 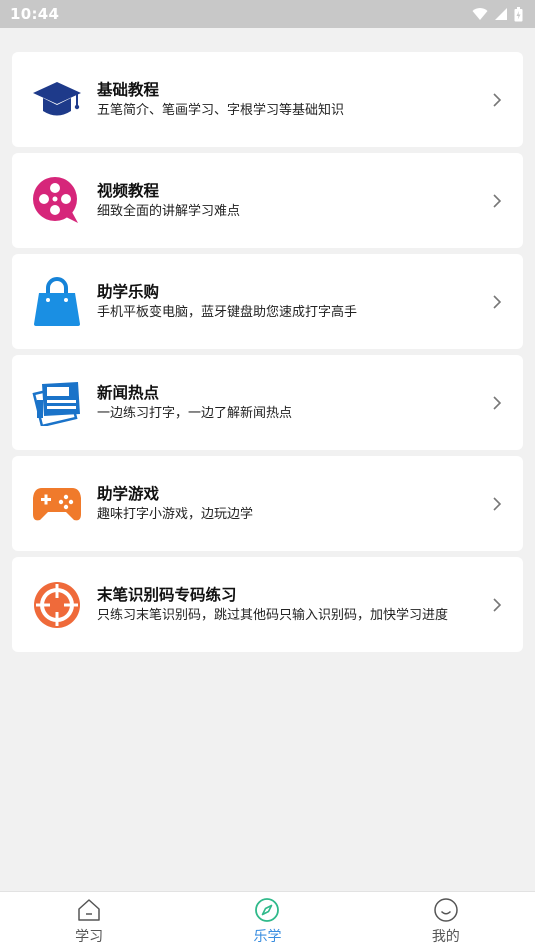 I want to click on film-reel-icon, so click(x=57, y=201).